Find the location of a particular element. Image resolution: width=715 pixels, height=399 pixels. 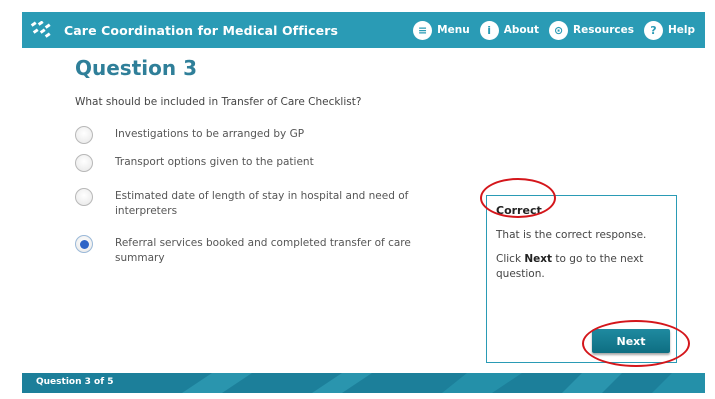

menu-icon: ≡ is located at coordinates (423, 30).